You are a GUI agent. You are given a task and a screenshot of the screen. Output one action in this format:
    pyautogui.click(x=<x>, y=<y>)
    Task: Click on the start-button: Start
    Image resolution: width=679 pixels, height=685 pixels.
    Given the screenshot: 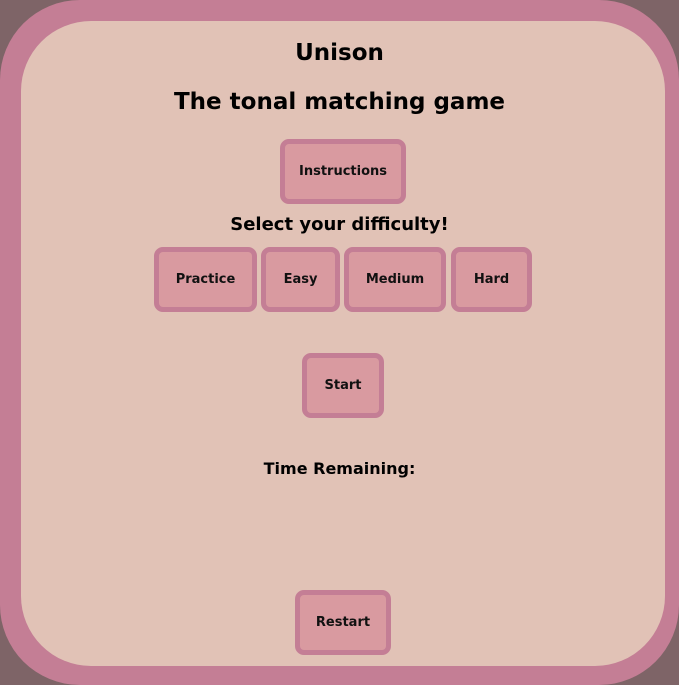 What is the action you would take?
    pyautogui.click(x=343, y=385)
    